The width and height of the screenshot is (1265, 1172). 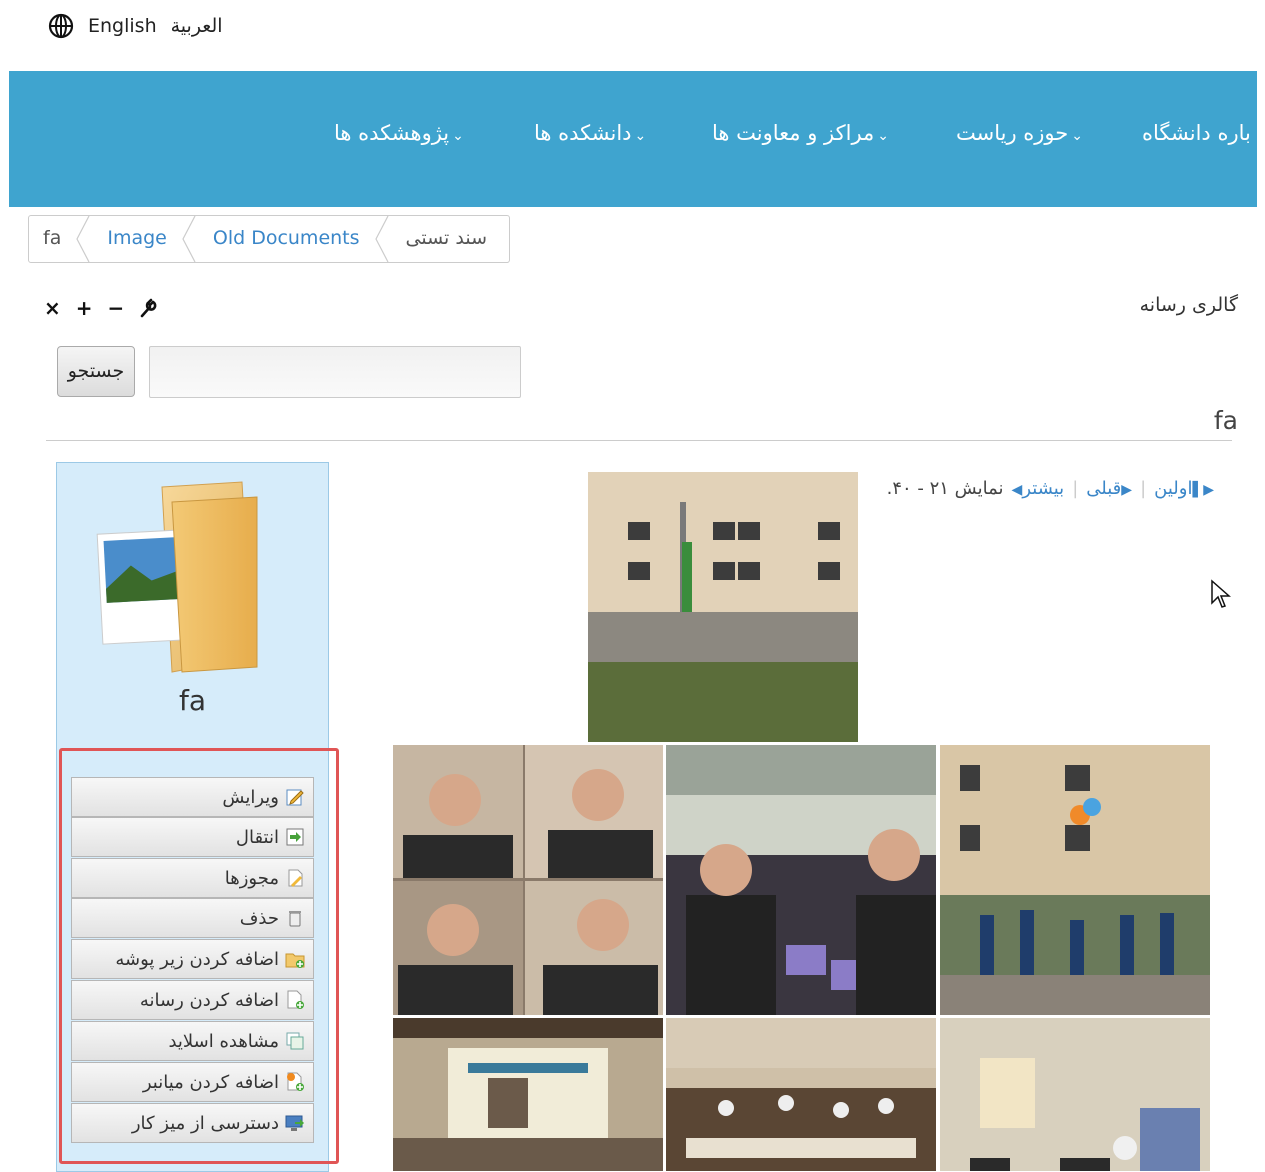 What do you see at coordinates (192, 959) in the screenshot?
I see `action-add-subfolder: اضافه کردن زیر پوشه` at bounding box center [192, 959].